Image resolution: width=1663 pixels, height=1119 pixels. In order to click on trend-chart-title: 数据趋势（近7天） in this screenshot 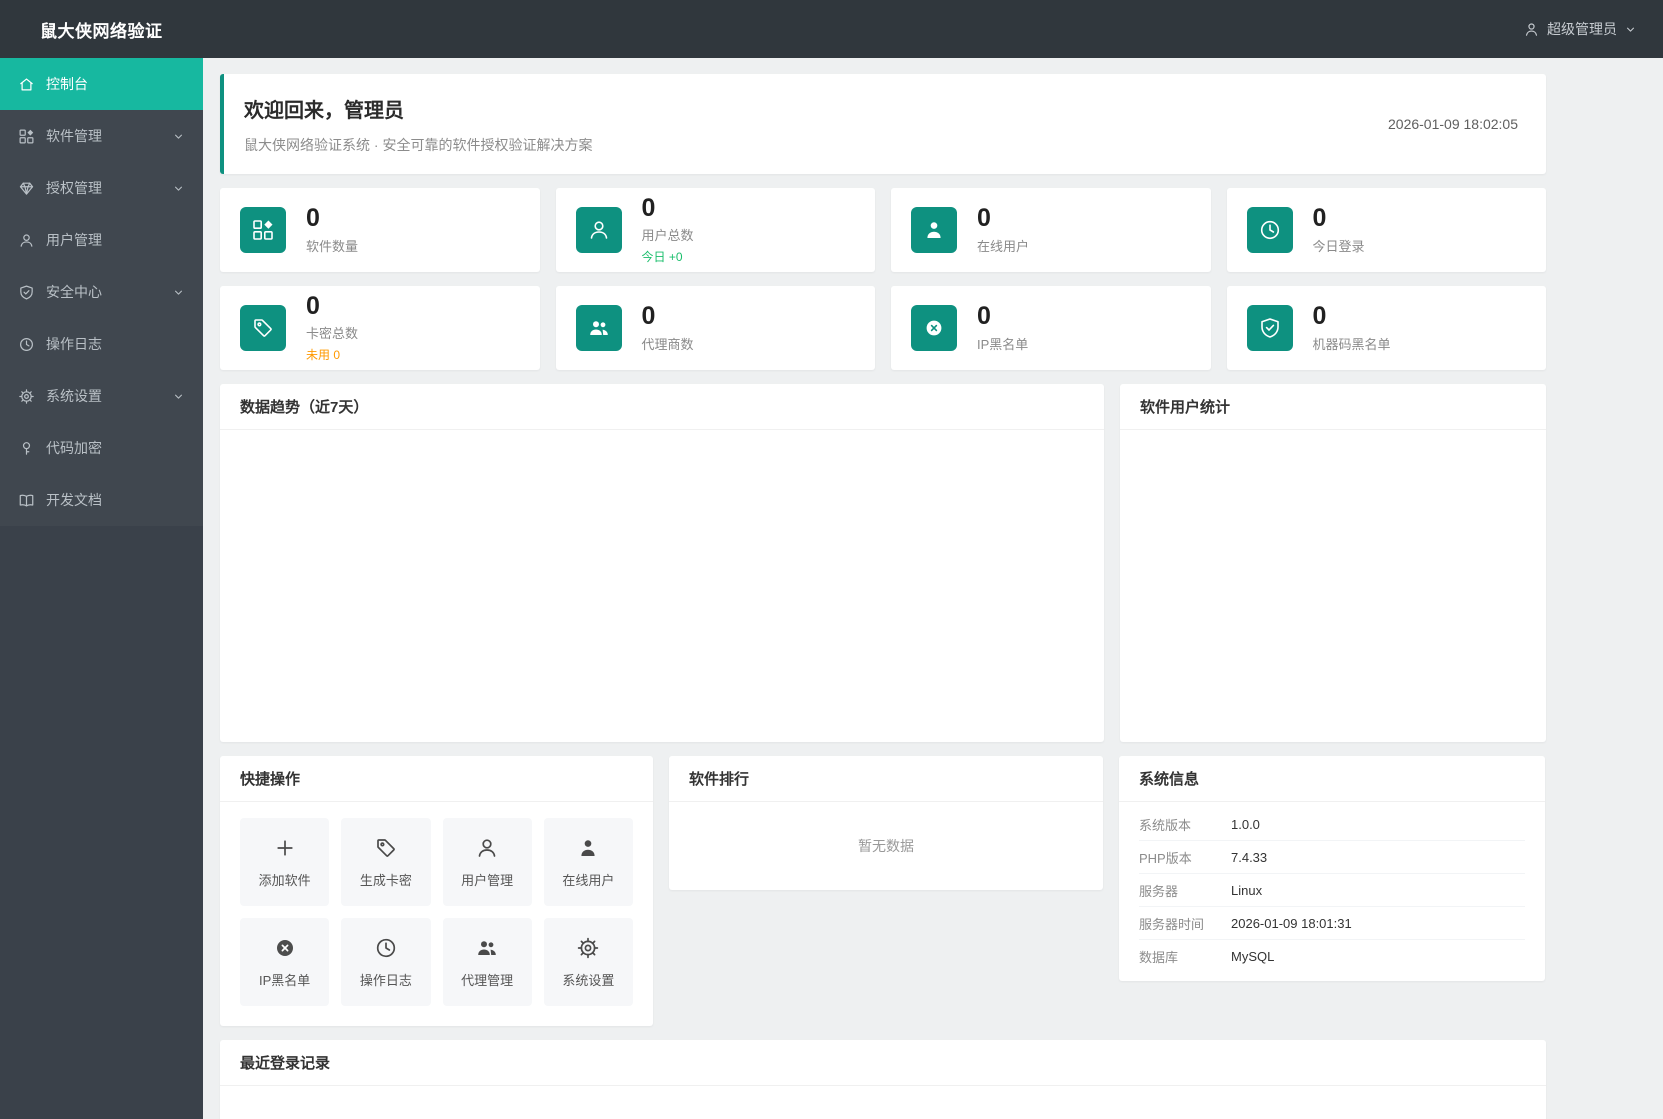, I will do `click(662, 407)`.